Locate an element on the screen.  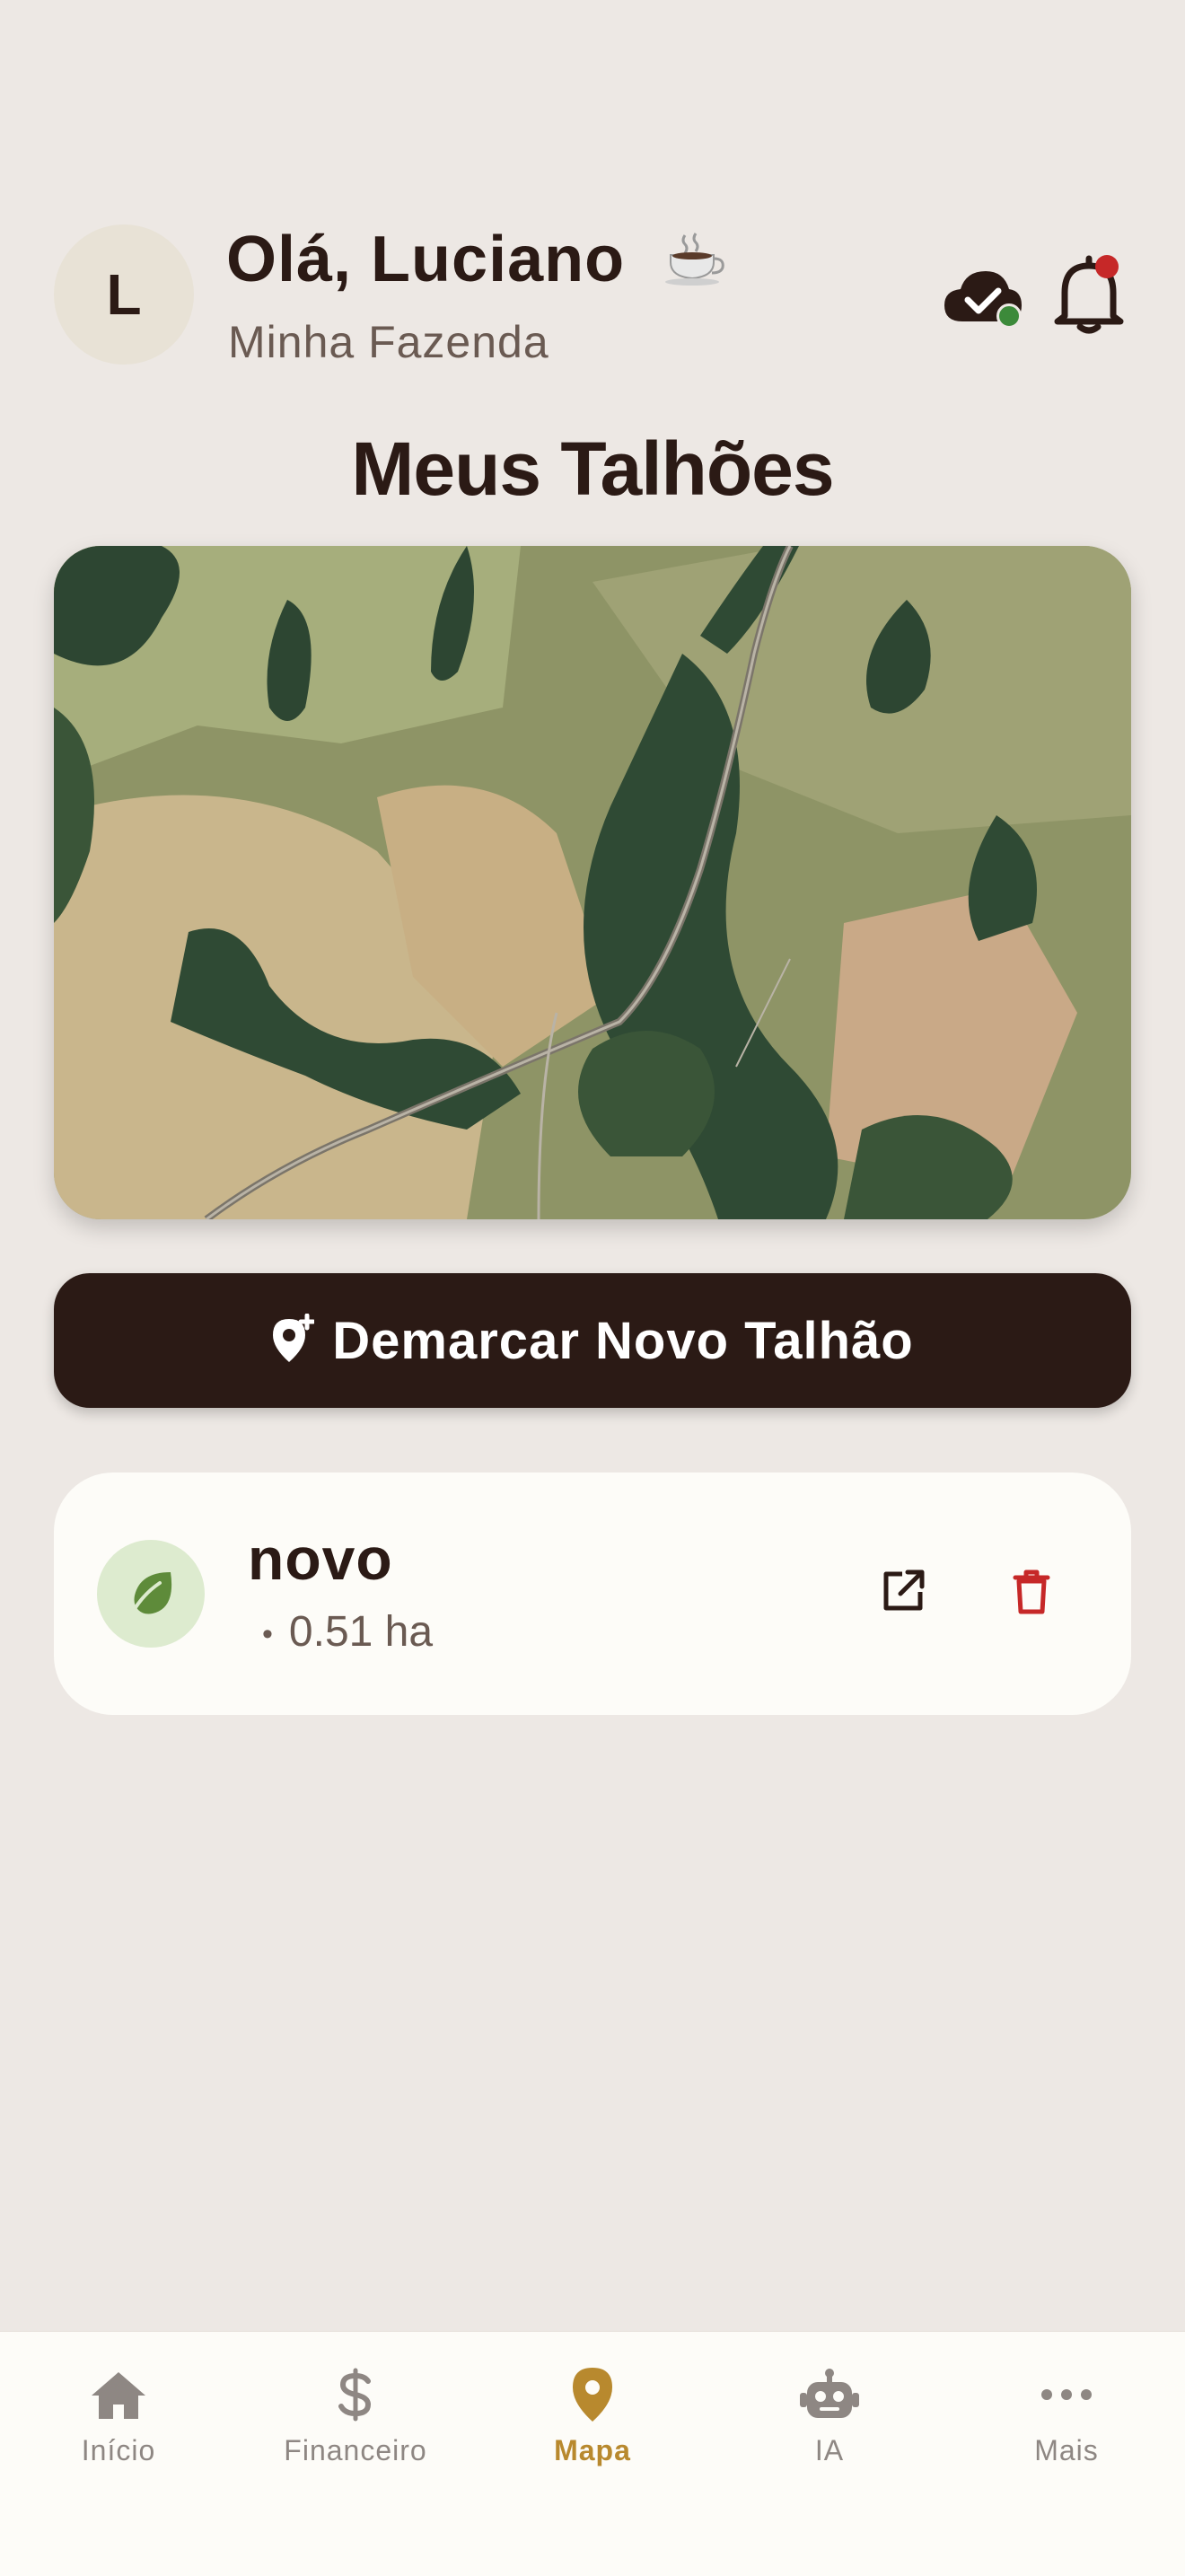
dollar-icon is located at coordinates (355, 2395).